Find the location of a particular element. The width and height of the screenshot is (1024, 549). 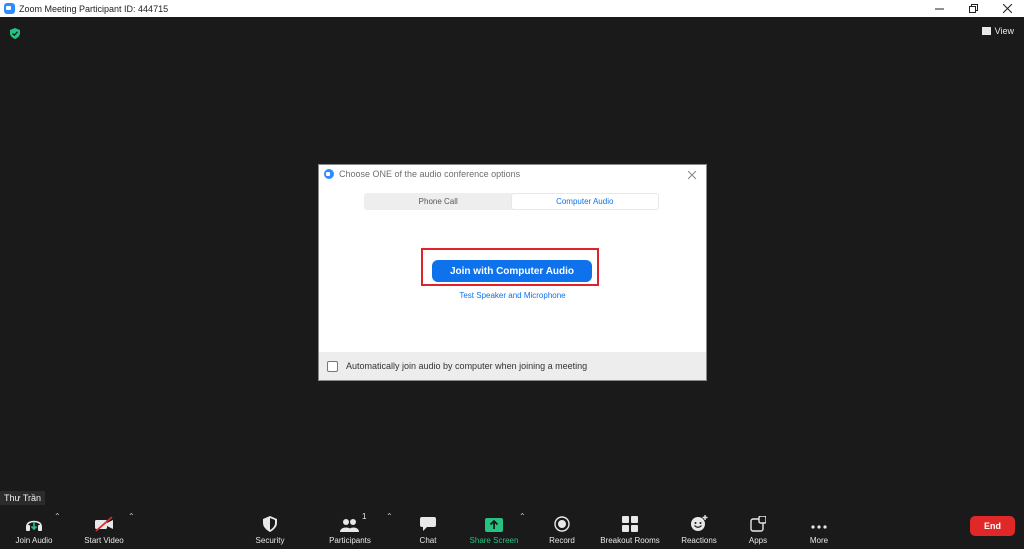

restore-button is located at coordinates (973, 8).